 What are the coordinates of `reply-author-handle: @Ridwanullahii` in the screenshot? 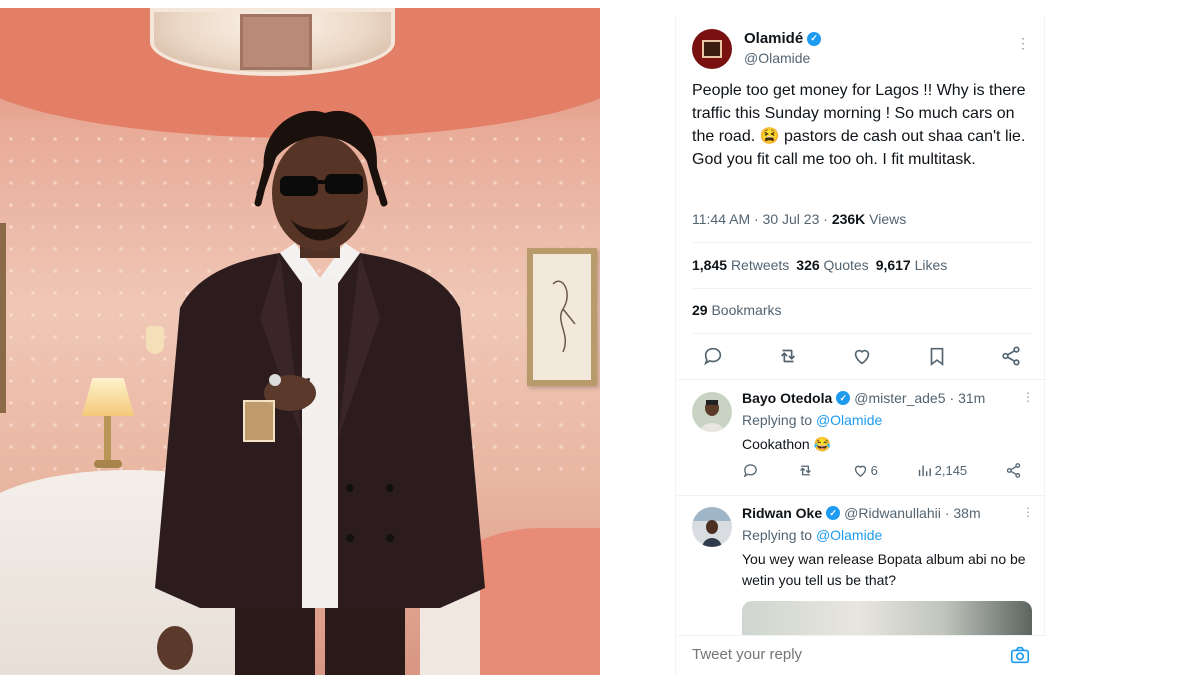 It's located at (892, 513).